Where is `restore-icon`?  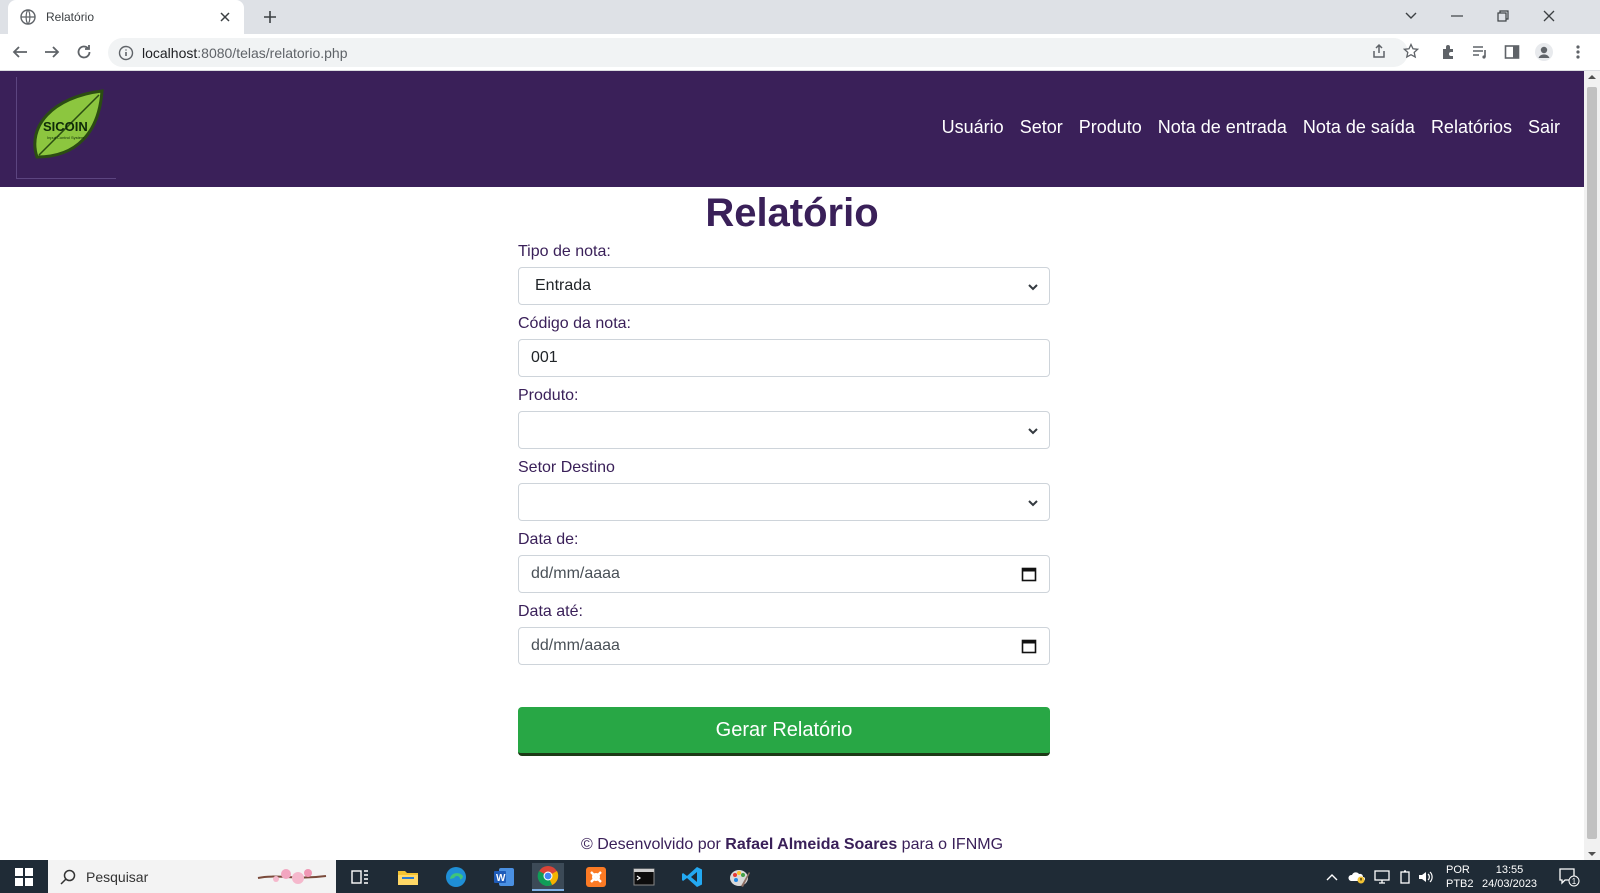 restore-icon is located at coordinates (1503, 16).